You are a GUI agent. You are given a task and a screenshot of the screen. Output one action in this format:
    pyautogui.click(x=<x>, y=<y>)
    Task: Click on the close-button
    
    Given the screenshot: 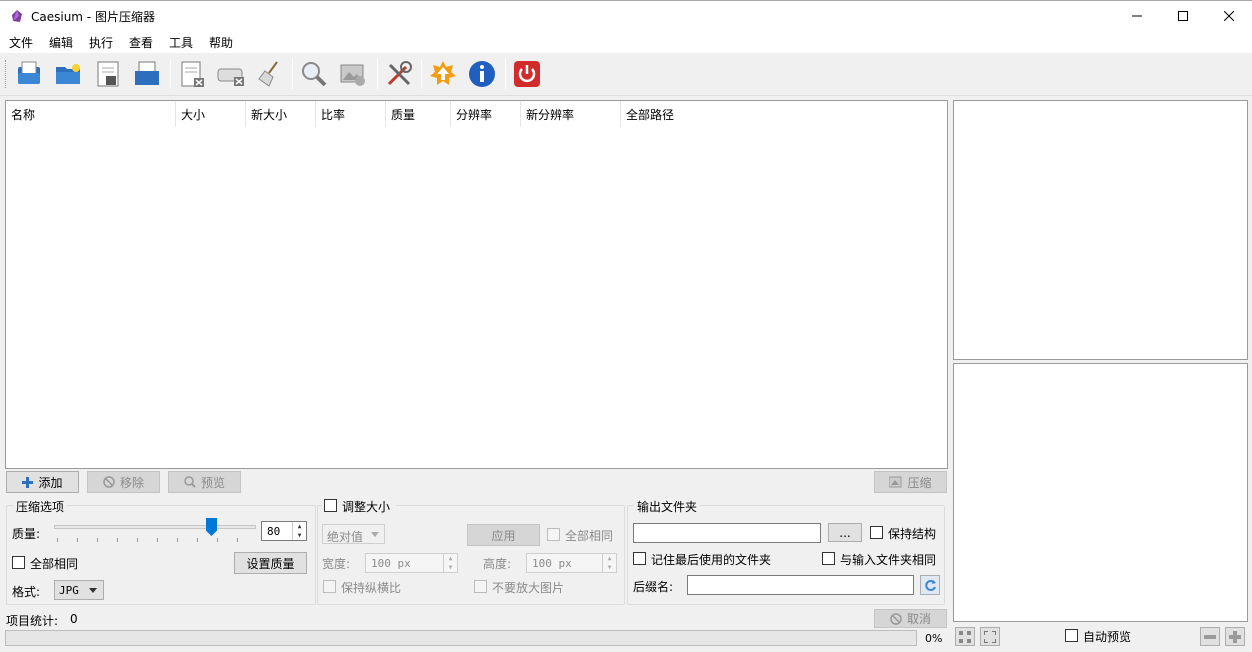 What is the action you would take?
    pyautogui.click(x=1229, y=16)
    